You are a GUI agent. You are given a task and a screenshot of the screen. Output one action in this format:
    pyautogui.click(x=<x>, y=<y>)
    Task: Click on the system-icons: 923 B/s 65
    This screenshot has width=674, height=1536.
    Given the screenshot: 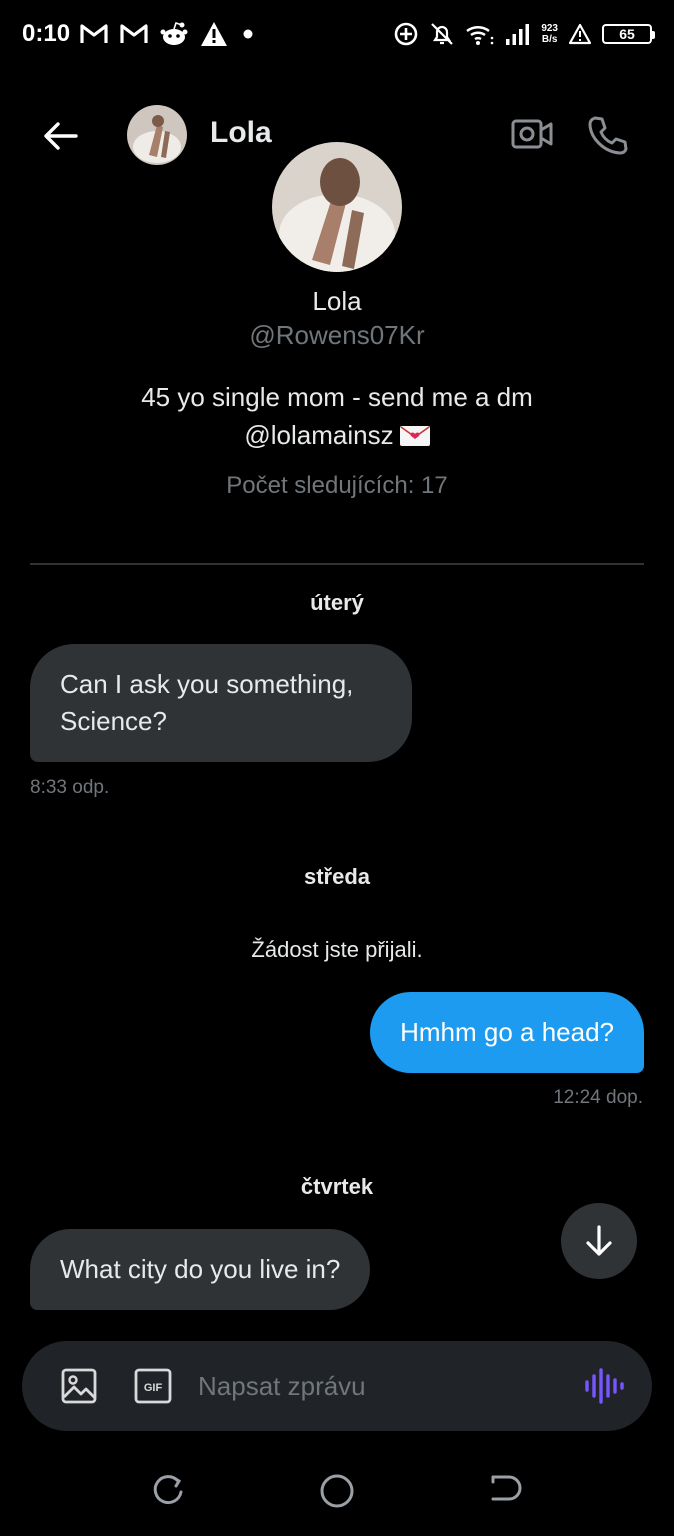 What is the action you would take?
    pyautogui.click(x=524, y=34)
    